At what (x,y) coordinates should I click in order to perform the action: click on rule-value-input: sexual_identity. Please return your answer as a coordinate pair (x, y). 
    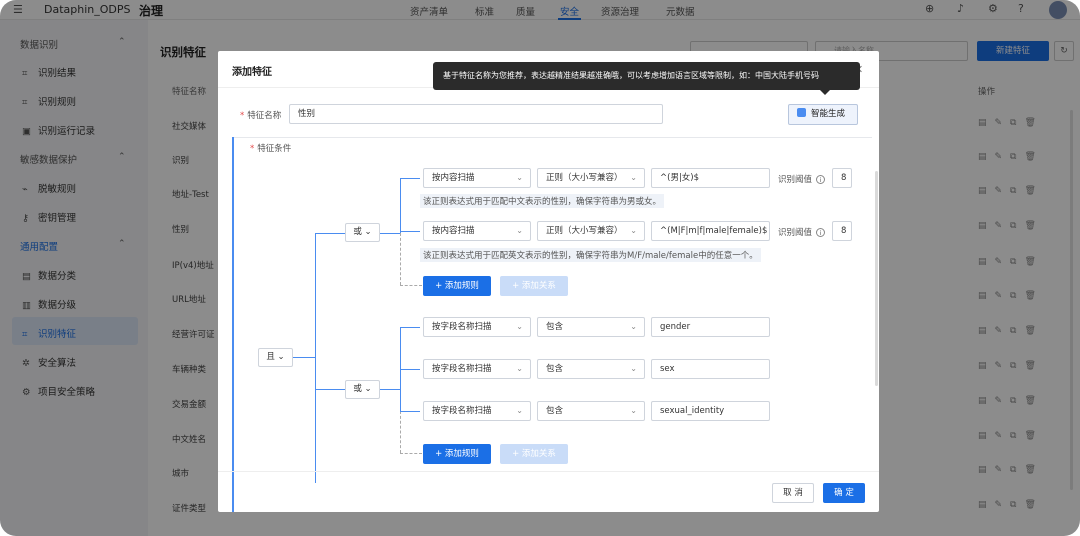
    Looking at the image, I should click on (710, 411).